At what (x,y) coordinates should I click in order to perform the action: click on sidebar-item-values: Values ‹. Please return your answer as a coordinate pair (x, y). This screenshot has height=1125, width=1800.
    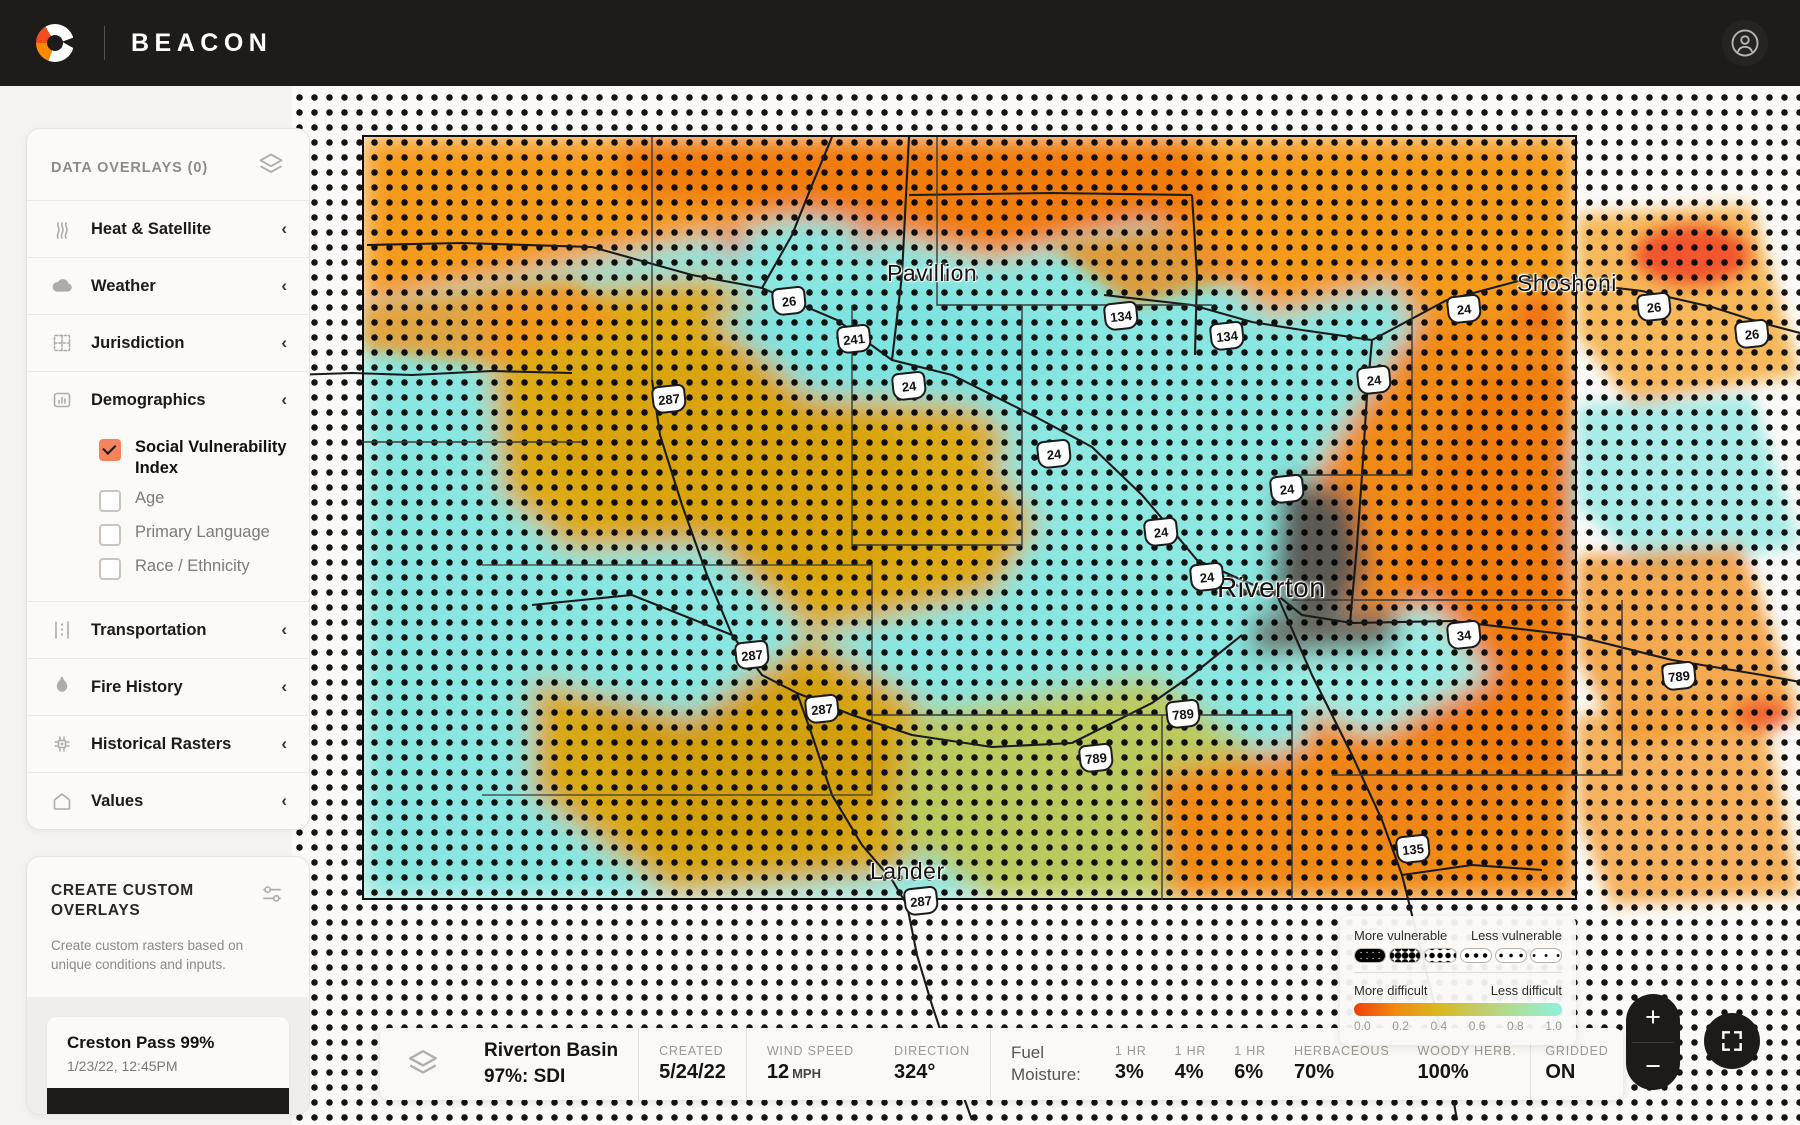
    Looking at the image, I should click on (168, 800).